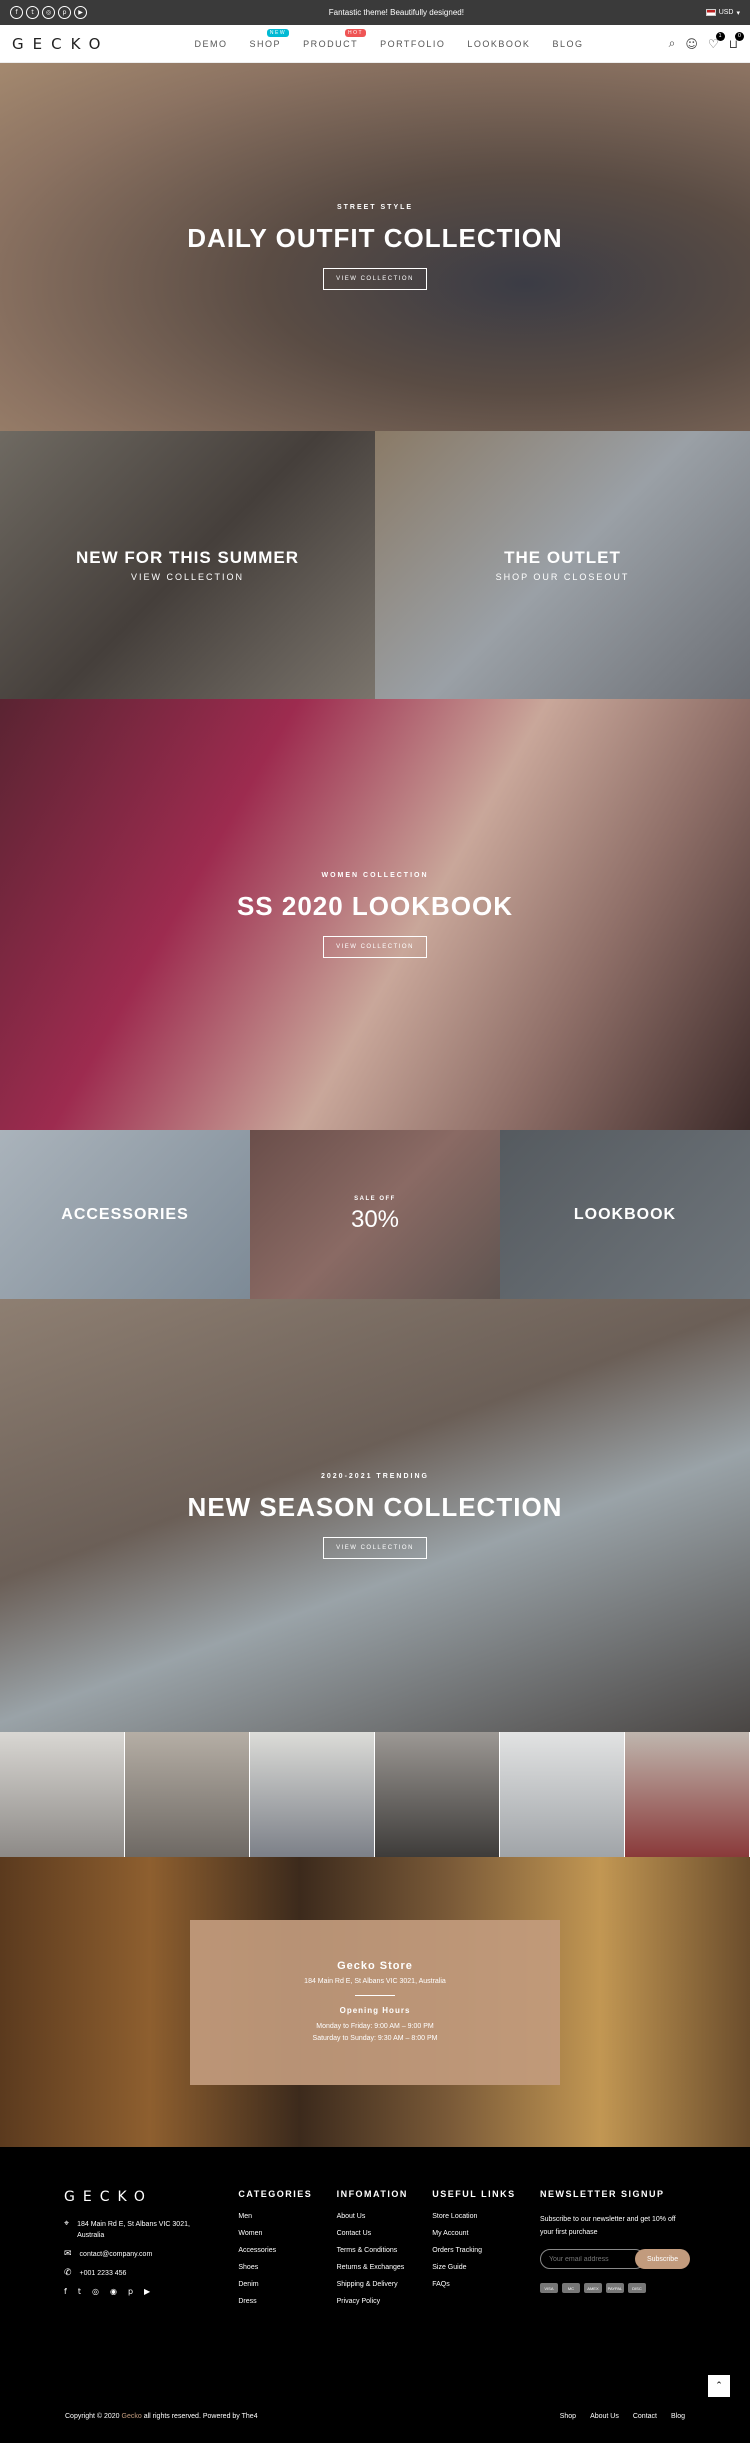 This screenshot has width=750, height=2443. I want to click on menu-item-portfolio: PORTFOLIO, so click(412, 44).